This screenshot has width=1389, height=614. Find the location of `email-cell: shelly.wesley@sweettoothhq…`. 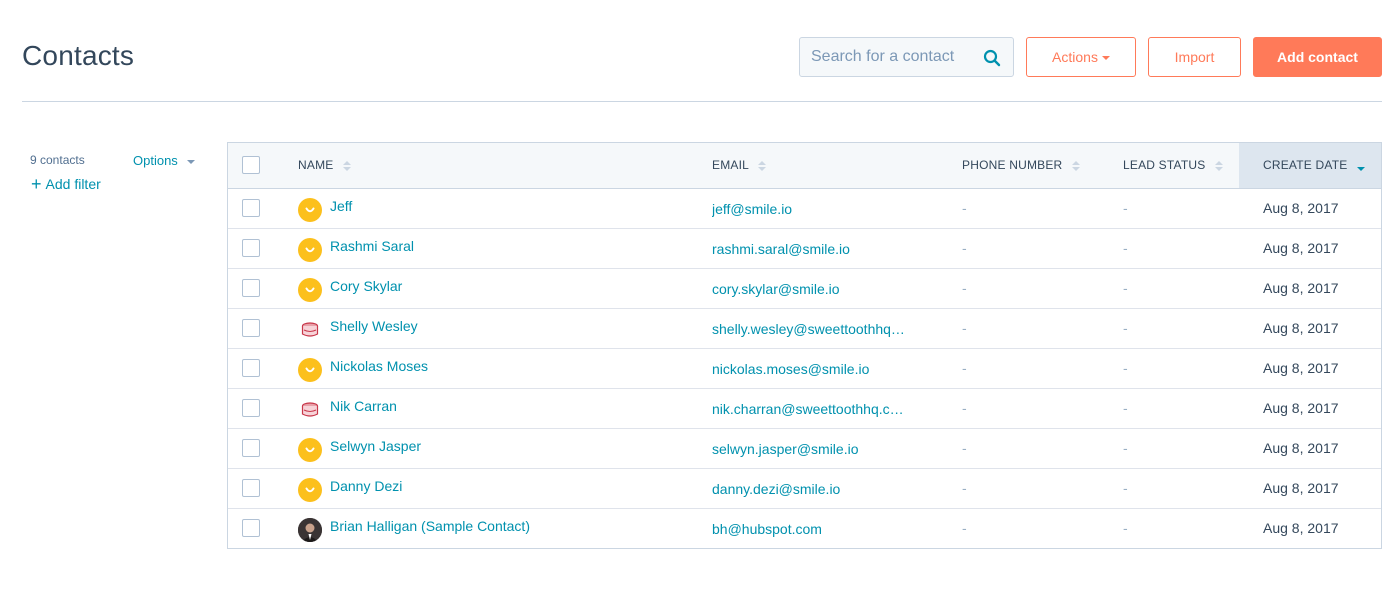

email-cell: shelly.wesley@sweettoothhq… is located at coordinates (837, 328).